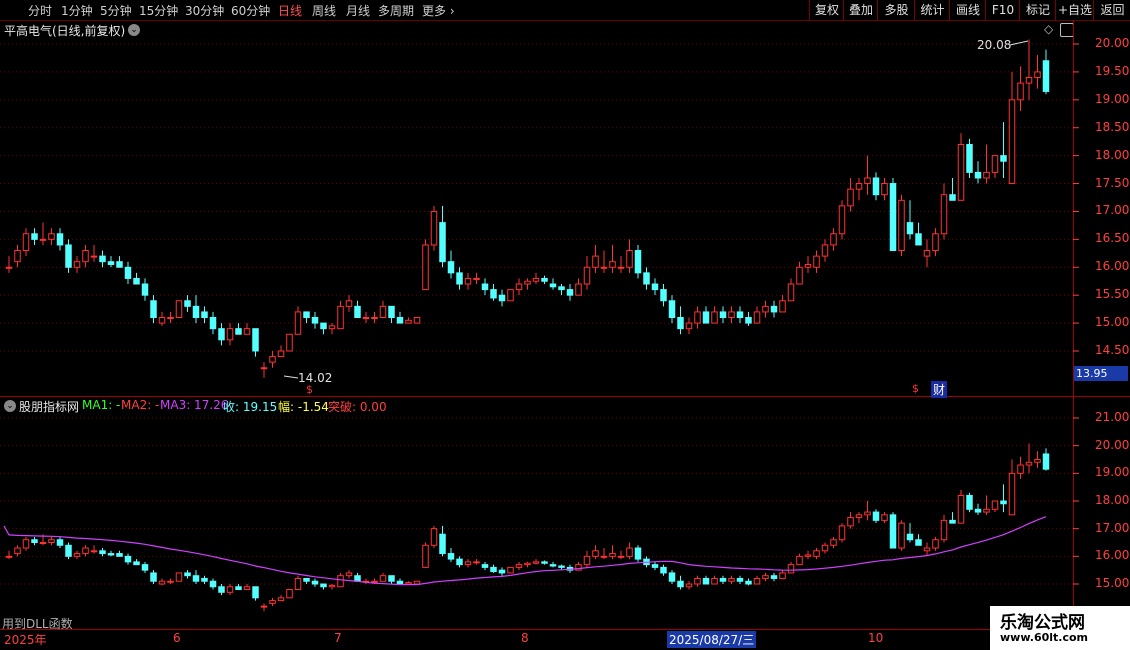 The image size is (1130, 650). What do you see at coordinates (712, 639) in the screenshot?
I see `cursor-date-badge: 2025/08/27/三` at bounding box center [712, 639].